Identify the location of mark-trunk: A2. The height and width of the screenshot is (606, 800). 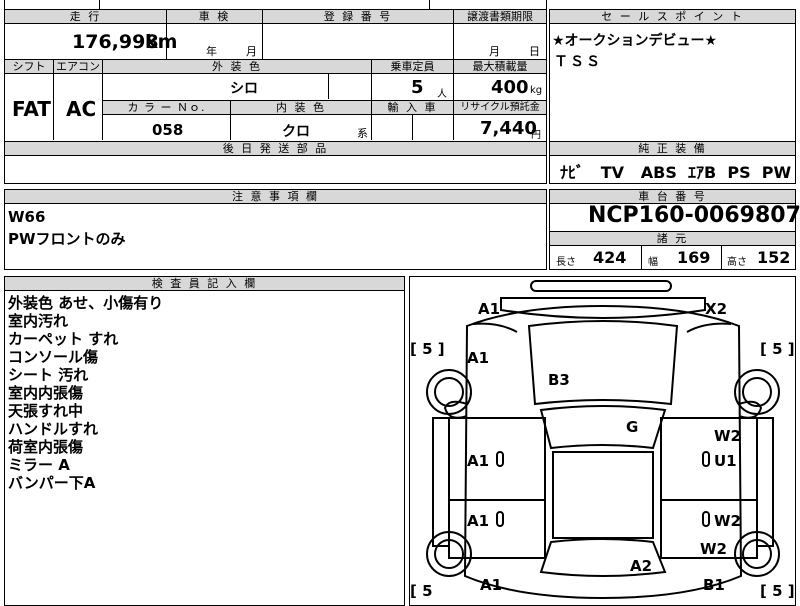
(641, 566).